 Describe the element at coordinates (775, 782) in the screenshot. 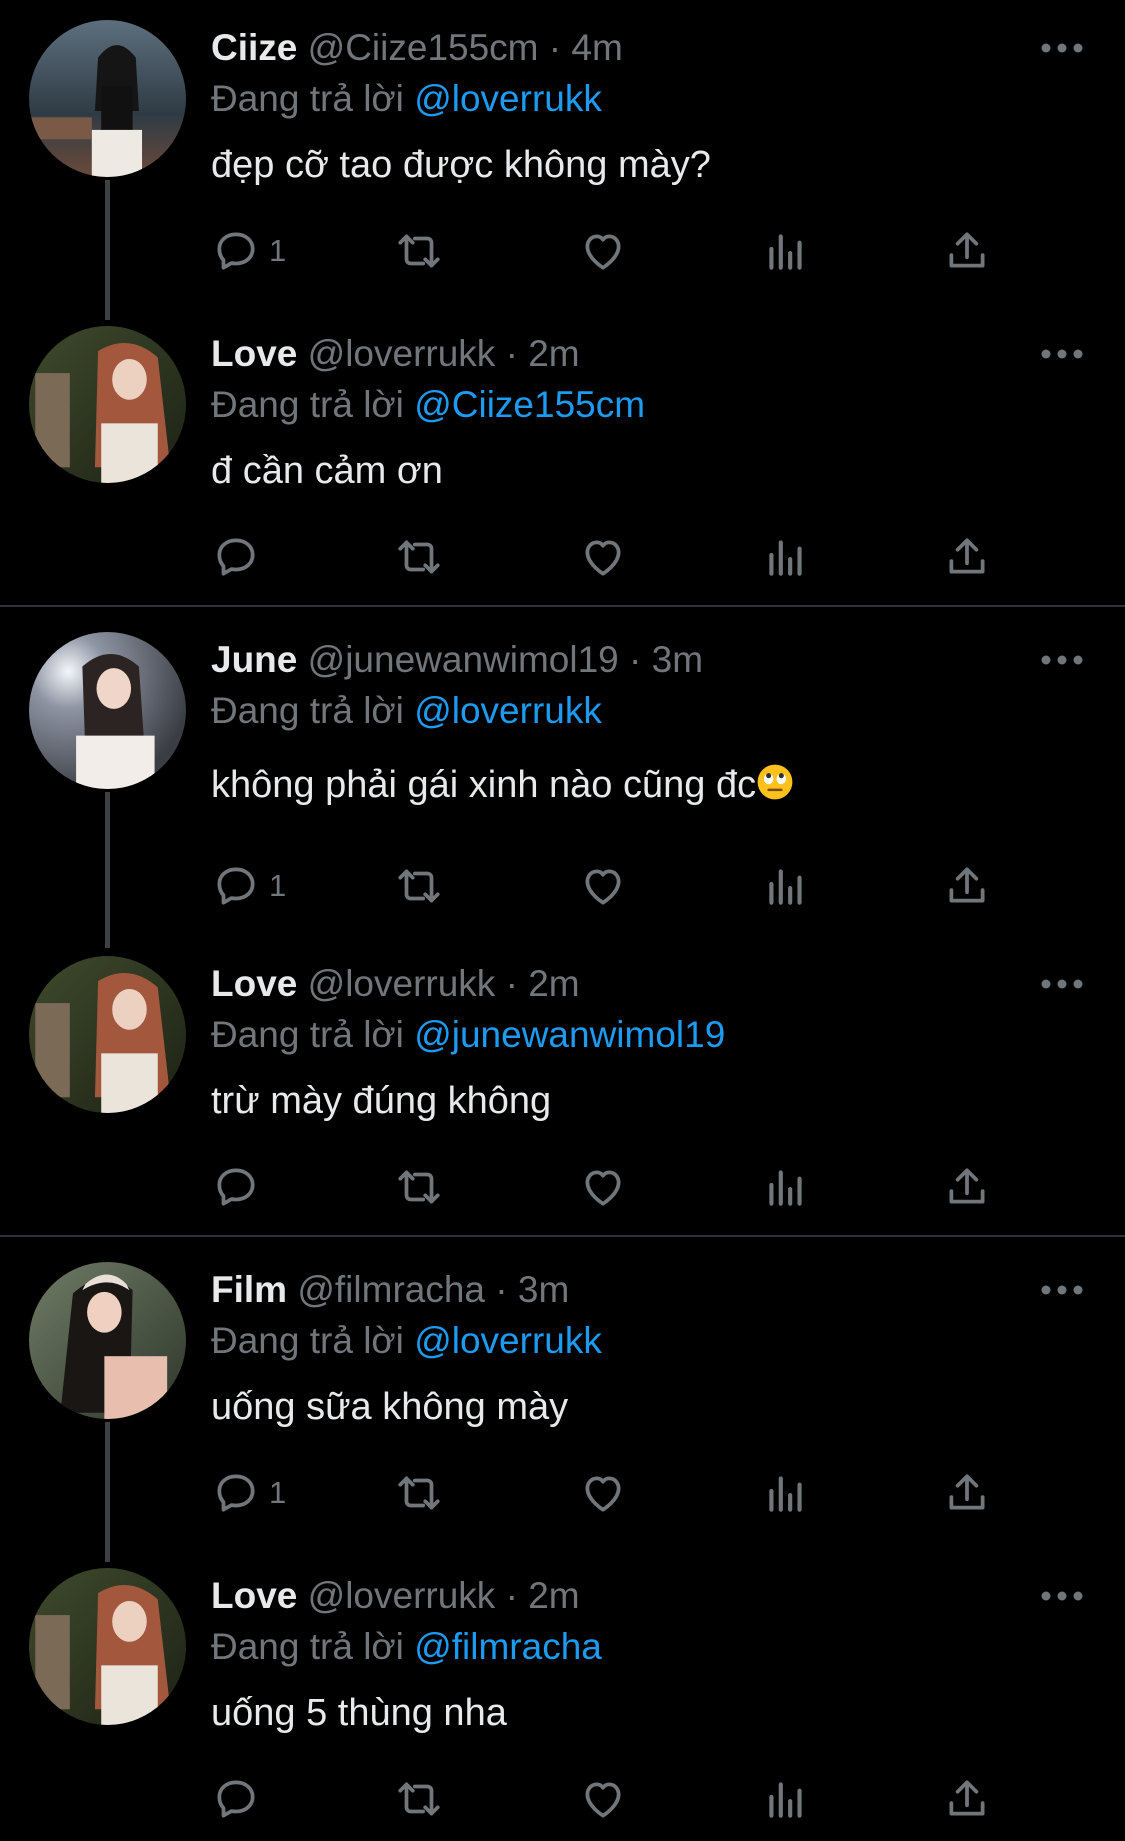

I see `rolling-eyes-emoji` at that location.